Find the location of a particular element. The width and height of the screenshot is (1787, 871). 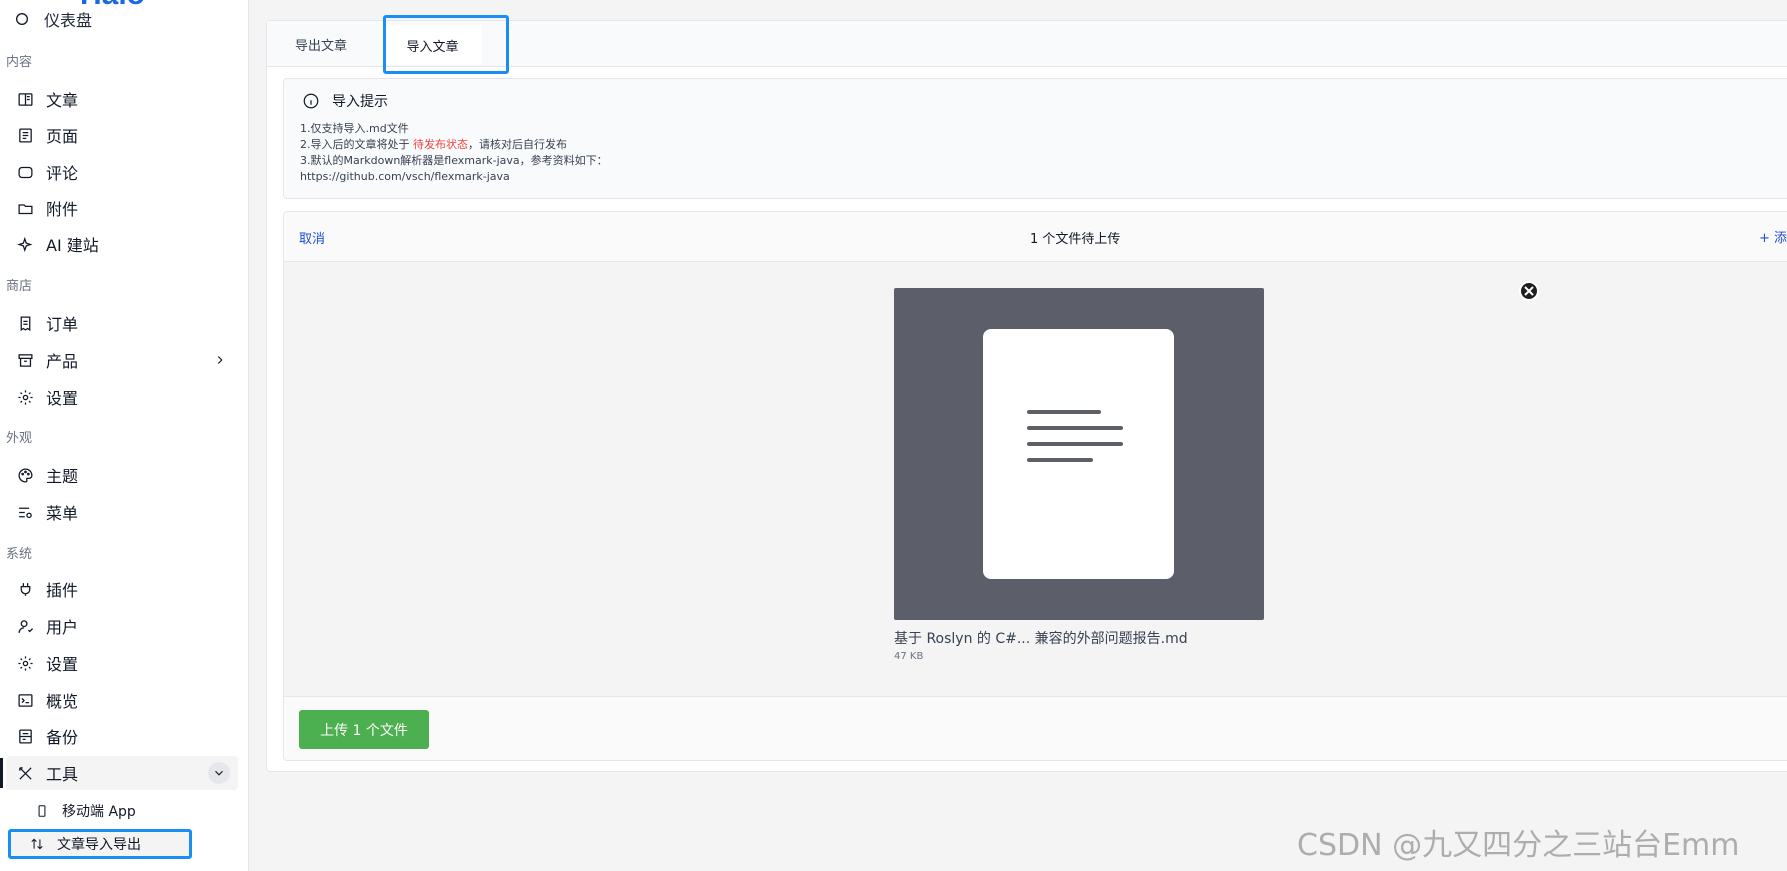

sidebar-item-comments: 评论 is located at coordinates (122, 172).